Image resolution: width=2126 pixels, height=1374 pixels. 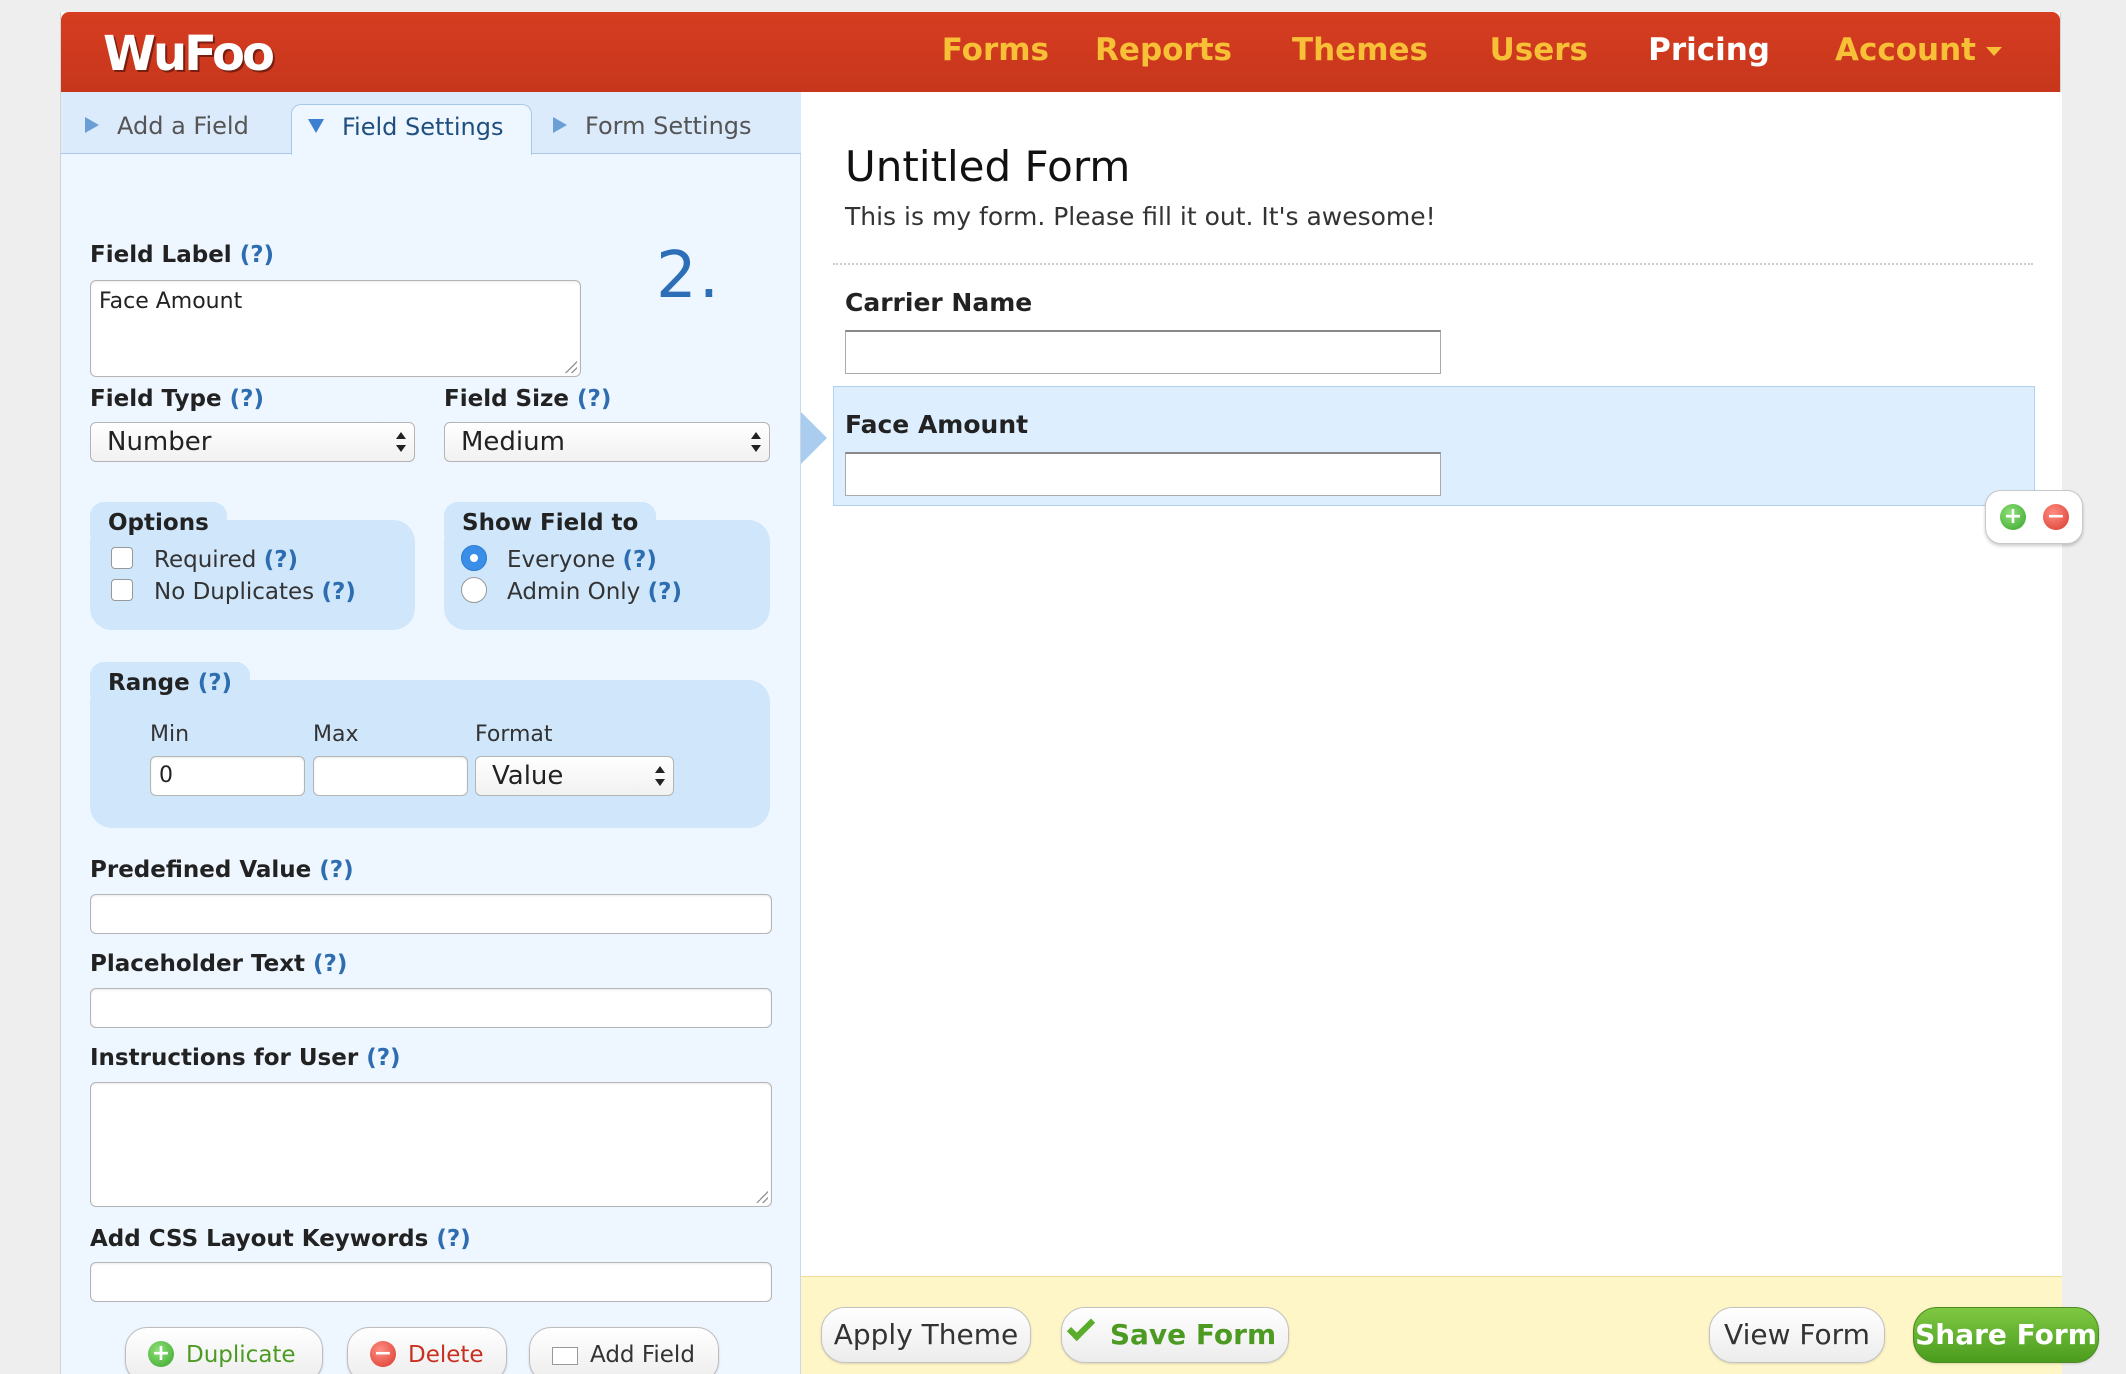 I want to click on triangle-down-icon, so click(x=316, y=126).